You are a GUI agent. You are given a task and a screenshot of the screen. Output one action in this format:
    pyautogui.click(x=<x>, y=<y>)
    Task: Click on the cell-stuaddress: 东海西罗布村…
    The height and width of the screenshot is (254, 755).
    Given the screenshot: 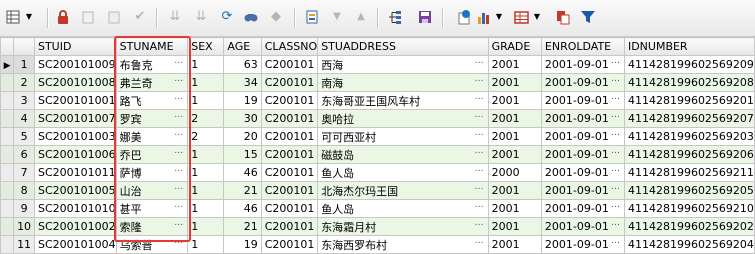 What is the action you would take?
    pyautogui.click(x=403, y=244)
    